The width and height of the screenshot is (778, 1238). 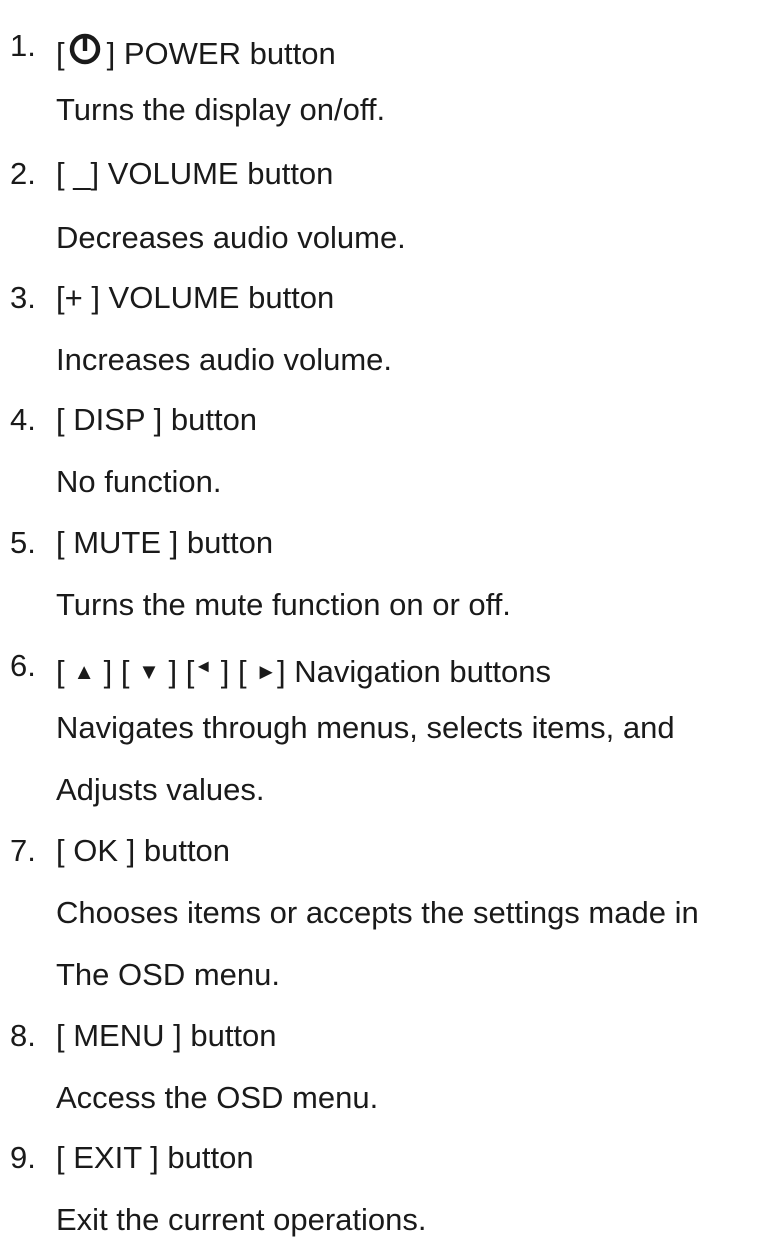 I want to click on item-label: [ ] POWER button, so click(x=196, y=50).